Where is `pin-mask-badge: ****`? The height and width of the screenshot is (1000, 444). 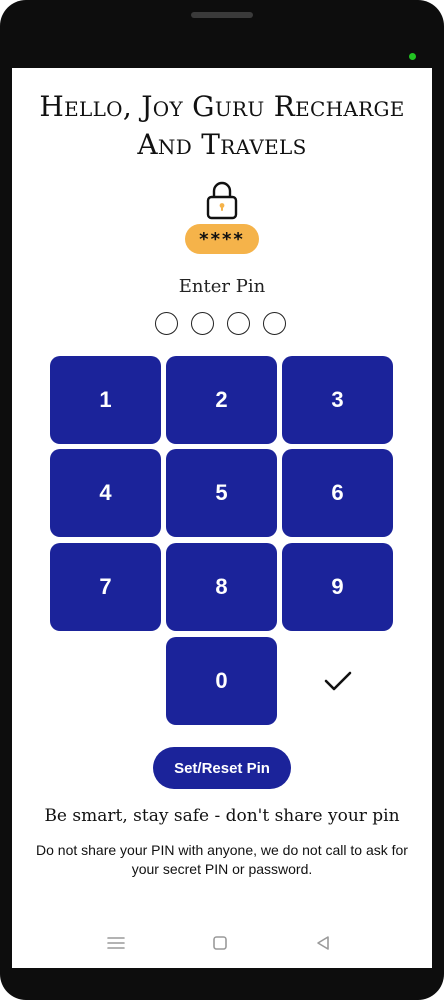
pin-mask-badge: **** is located at coordinates (222, 239).